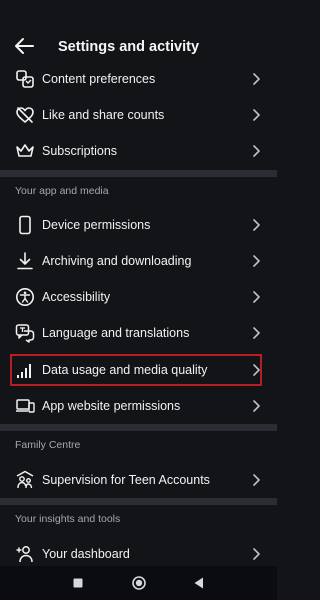 This screenshot has height=600, width=320. I want to click on archiving-row: Archiving and downloading, so click(138, 261).